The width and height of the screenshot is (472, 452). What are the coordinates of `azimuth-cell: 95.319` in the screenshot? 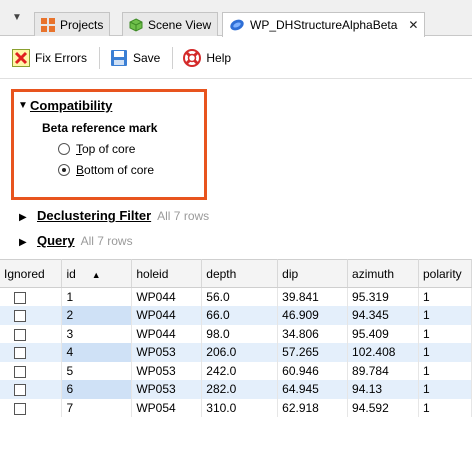 It's located at (383, 296).